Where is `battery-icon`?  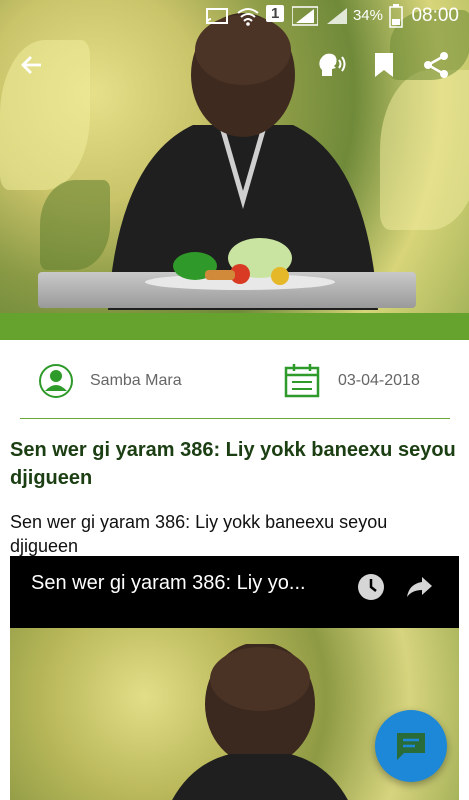
battery-icon is located at coordinates (396, 16).